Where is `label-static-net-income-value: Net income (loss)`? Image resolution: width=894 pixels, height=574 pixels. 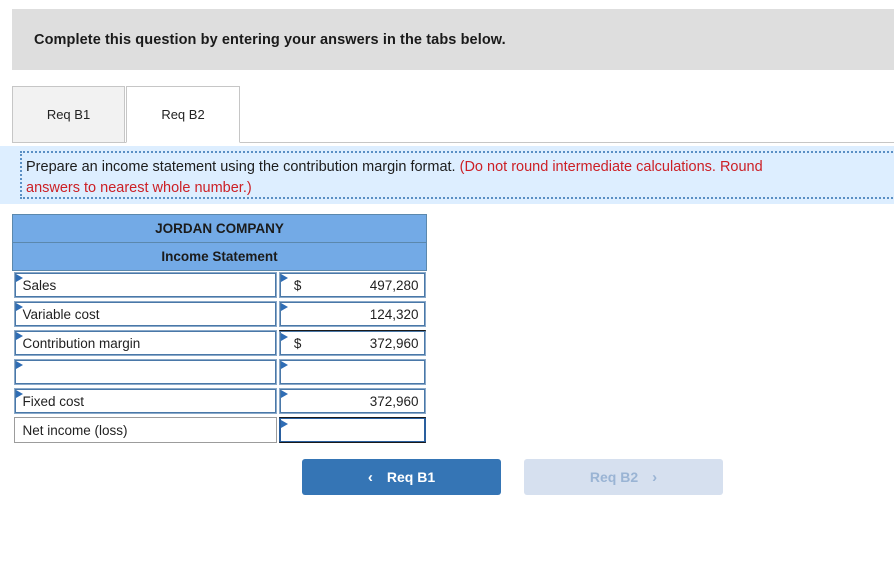
label-static-net-income-value: Net income (loss) is located at coordinates (75, 430).